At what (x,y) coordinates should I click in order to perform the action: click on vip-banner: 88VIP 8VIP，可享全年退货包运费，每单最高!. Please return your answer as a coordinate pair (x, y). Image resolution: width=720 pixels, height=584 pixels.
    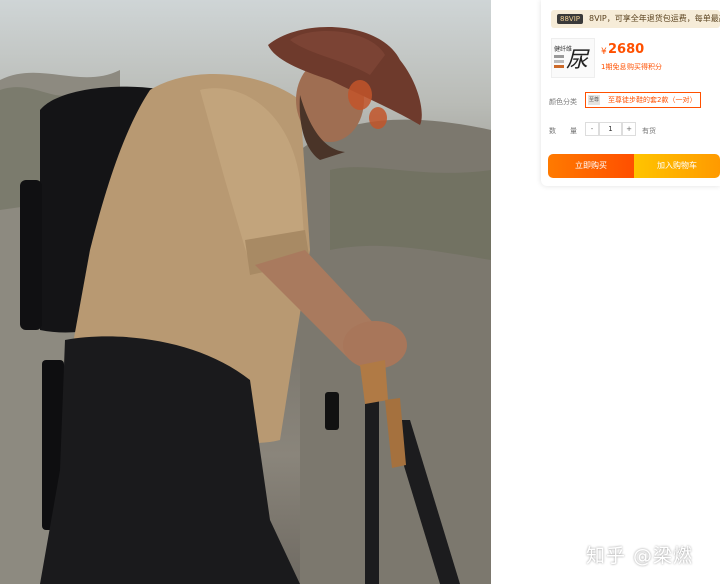
    Looking at the image, I should click on (635, 19).